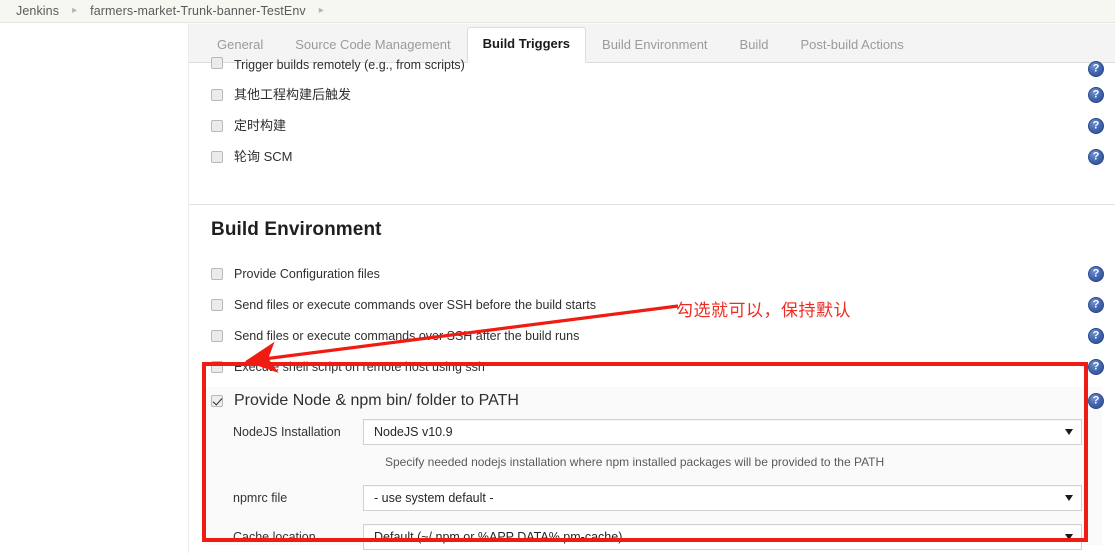  What do you see at coordinates (434, 498) in the screenshot?
I see `select-value: - use system default -` at bounding box center [434, 498].